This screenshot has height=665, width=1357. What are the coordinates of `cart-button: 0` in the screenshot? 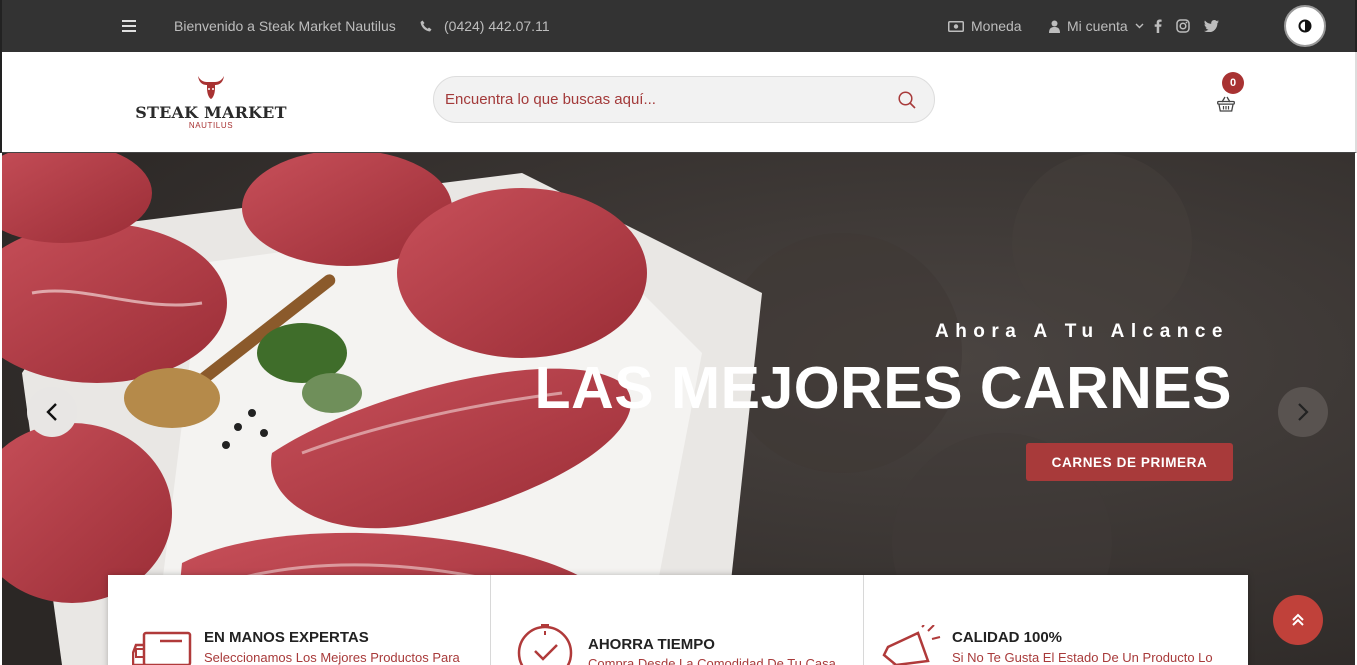 It's located at (1231, 94).